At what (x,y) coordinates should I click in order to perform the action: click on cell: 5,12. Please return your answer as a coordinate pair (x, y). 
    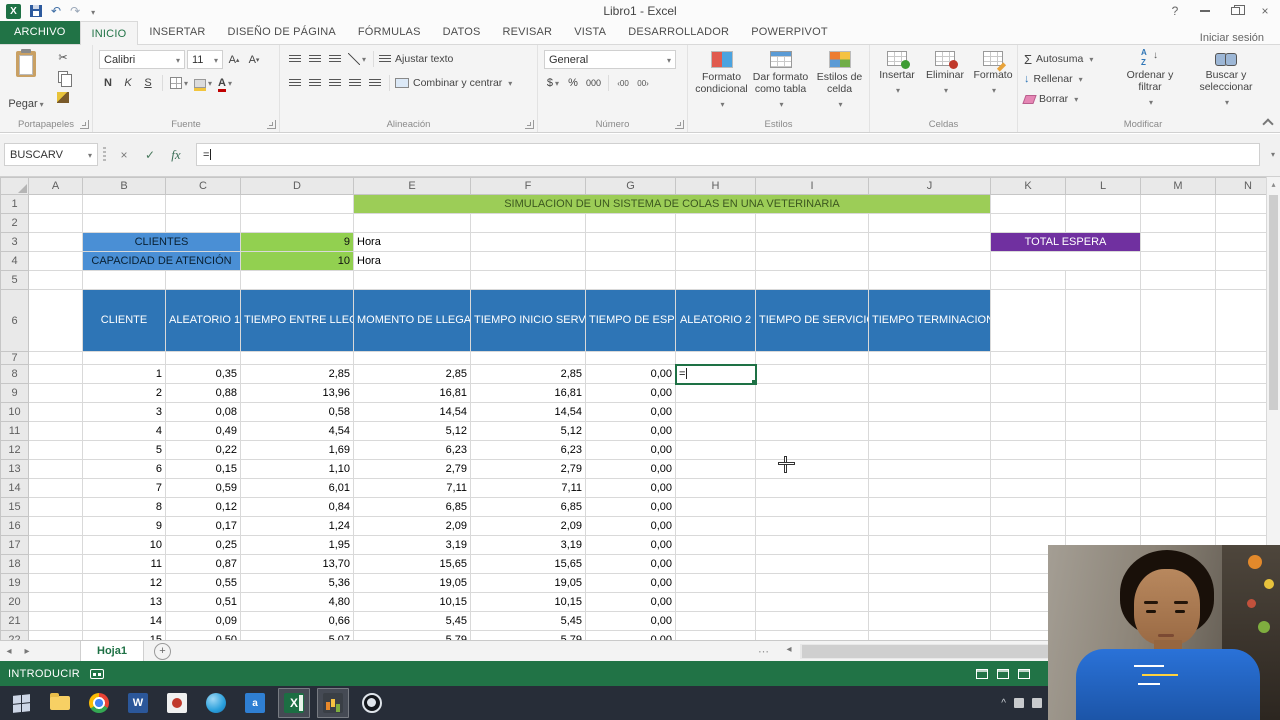
    Looking at the image, I should click on (412, 431).